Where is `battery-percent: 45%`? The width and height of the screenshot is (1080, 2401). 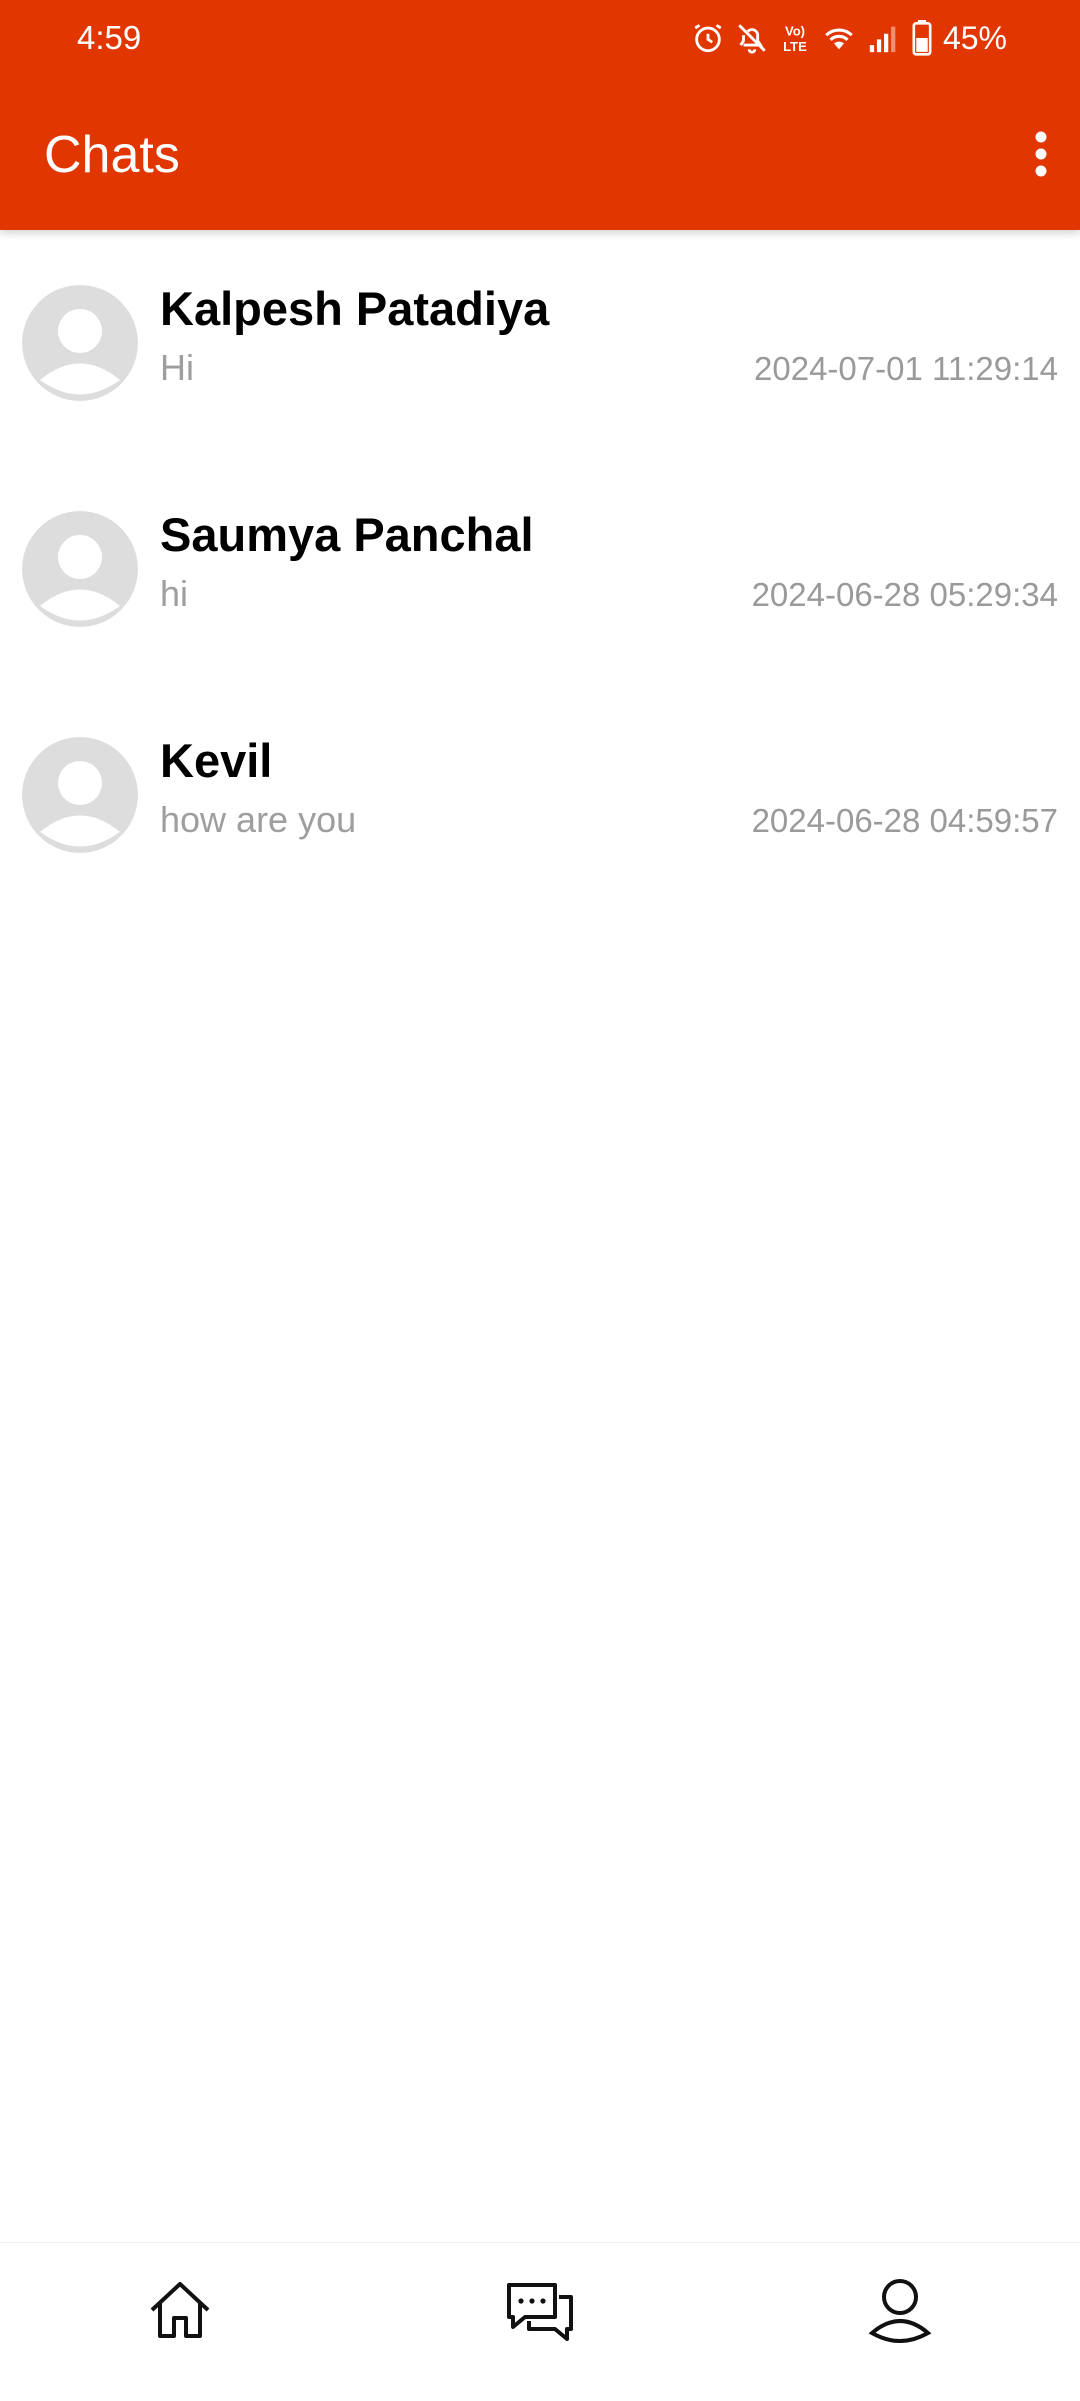 battery-percent: 45% is located at coordinates (974, 38).